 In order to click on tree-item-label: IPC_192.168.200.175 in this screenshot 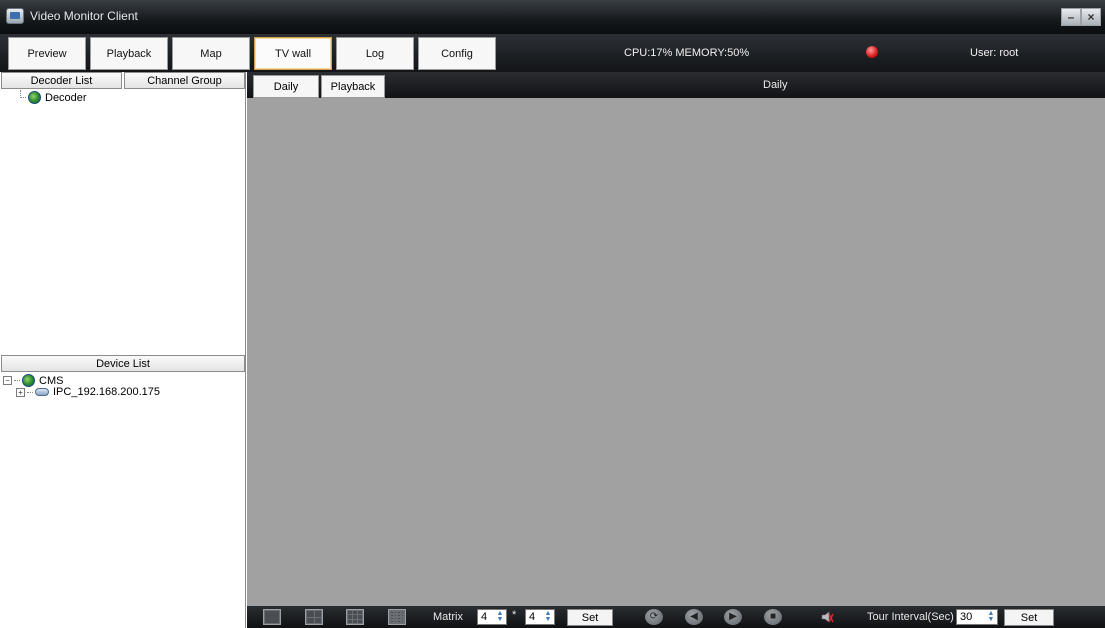, I will do `click(107, 392)`.